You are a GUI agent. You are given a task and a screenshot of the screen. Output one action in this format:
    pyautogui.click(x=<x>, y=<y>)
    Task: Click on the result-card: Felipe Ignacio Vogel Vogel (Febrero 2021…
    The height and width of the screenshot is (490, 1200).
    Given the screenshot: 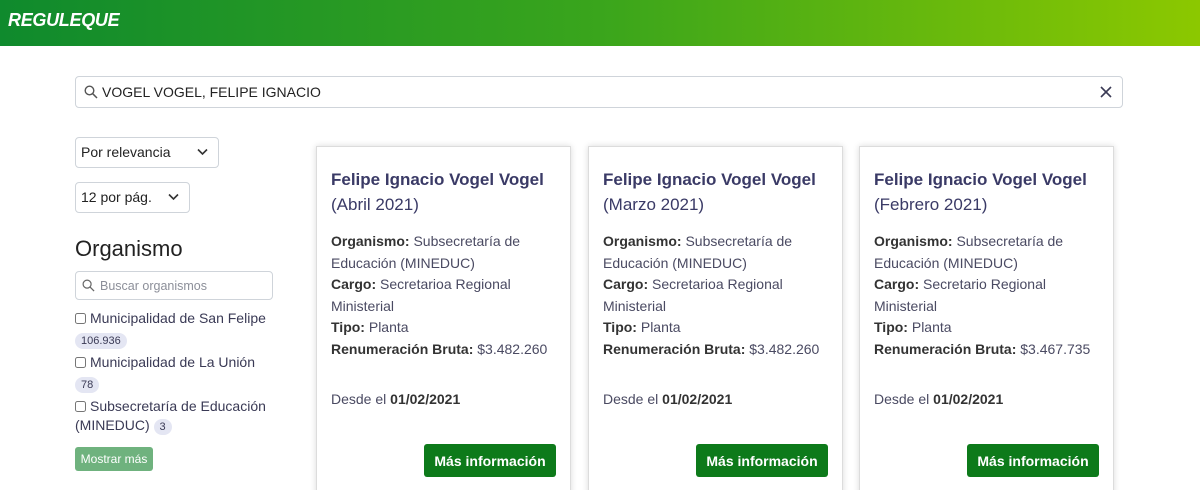 What is the action you would take?
    pyautogui.click(x=986, y=318)
    